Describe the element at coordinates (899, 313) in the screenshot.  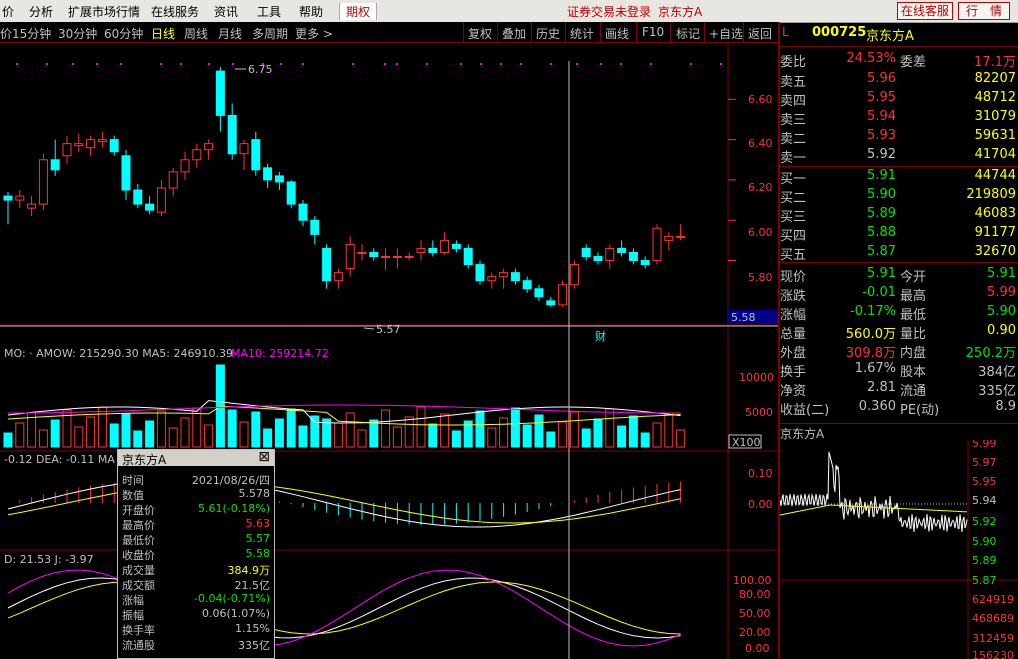
I see `stat-row: 涨幅 -0.17% 最低 5.90` at that location.